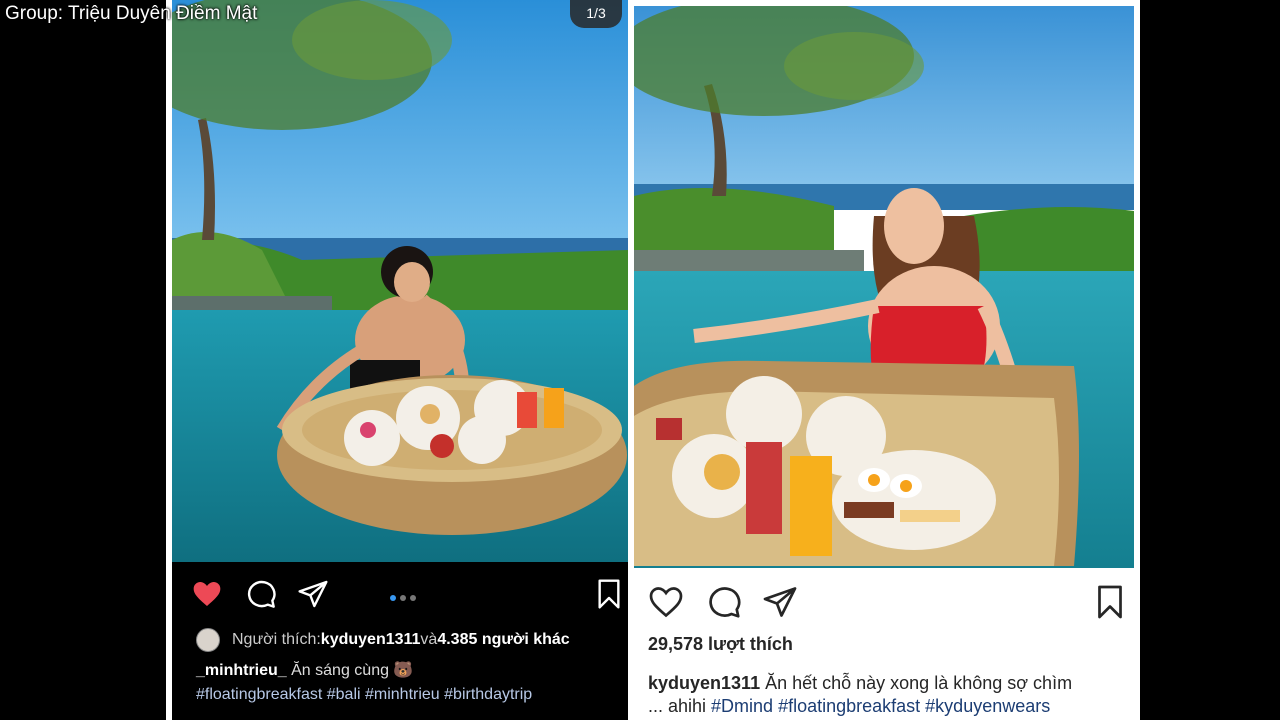  I want to click on group-watermark: Group: Triệu Duyên Điềm Mật, so click(131, 13).